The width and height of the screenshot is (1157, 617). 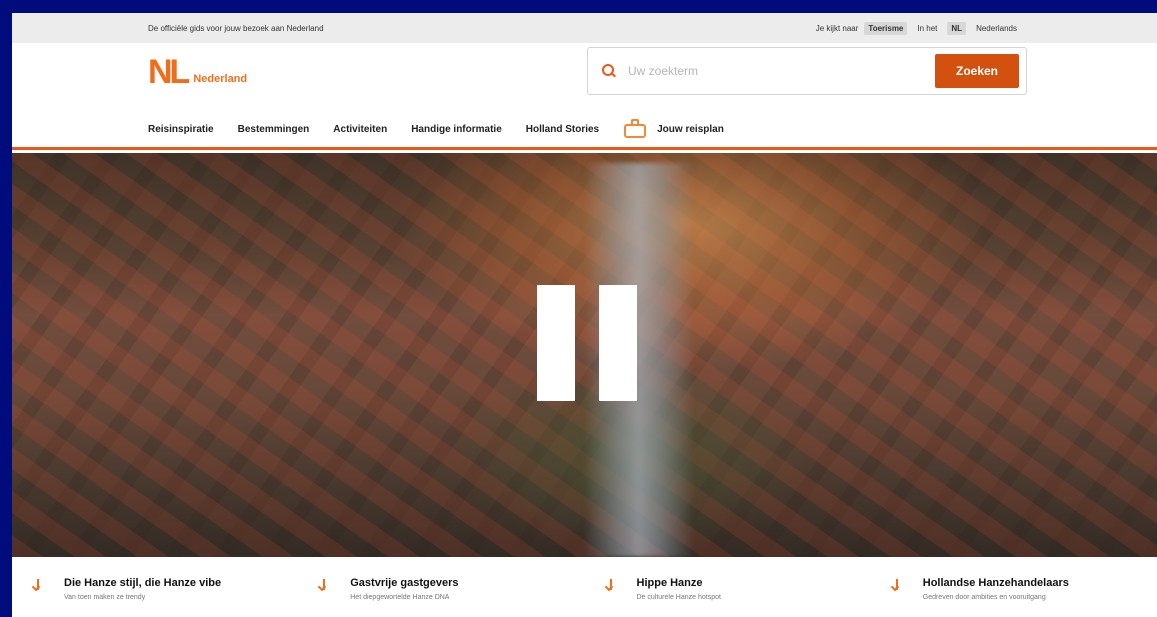 I want to click on nav-item-reisinspiratie: Reisinspiratie, so click(x=181, y=129).